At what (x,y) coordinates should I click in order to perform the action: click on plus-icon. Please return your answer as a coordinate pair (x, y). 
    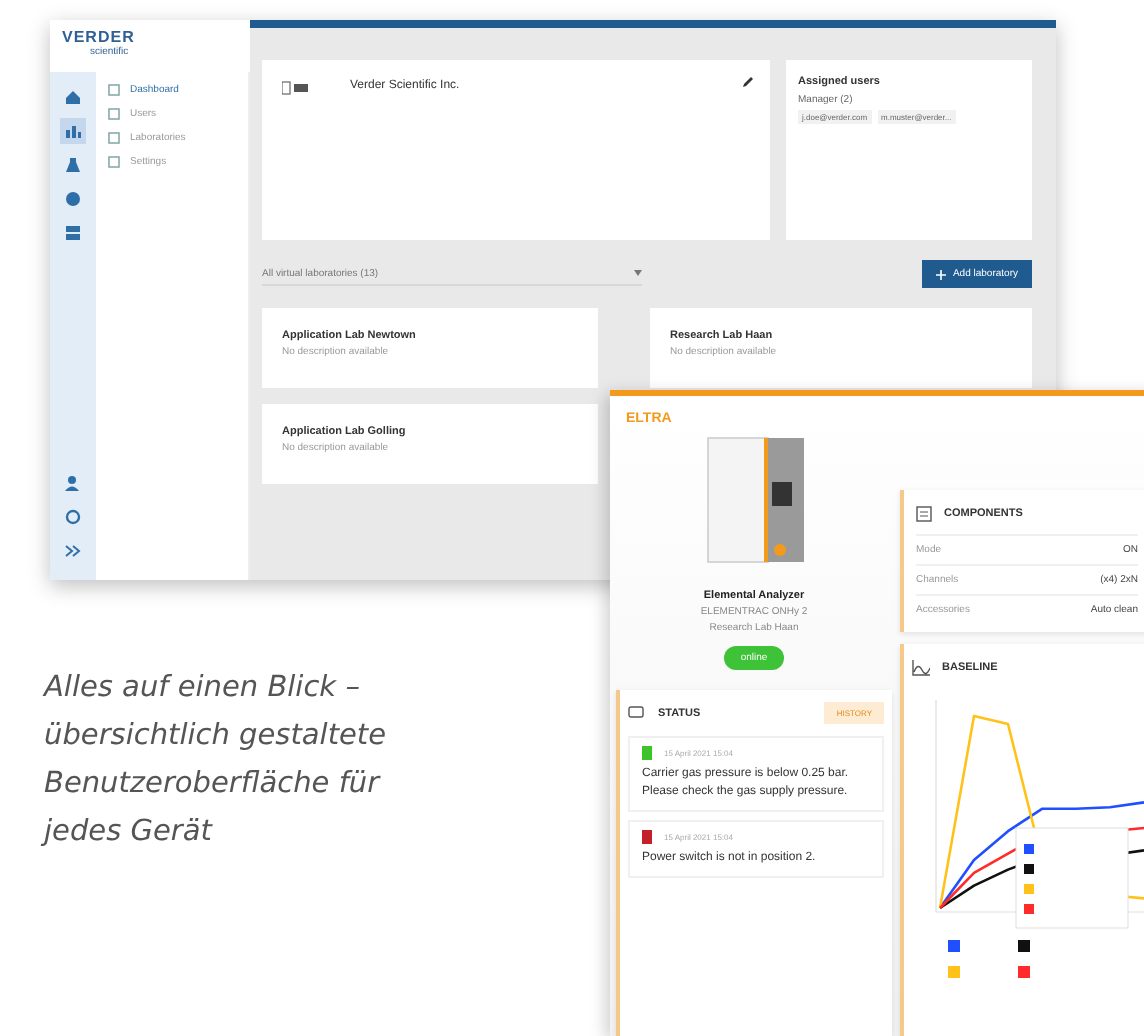
    Looking at the image, I should click on (941, 274).